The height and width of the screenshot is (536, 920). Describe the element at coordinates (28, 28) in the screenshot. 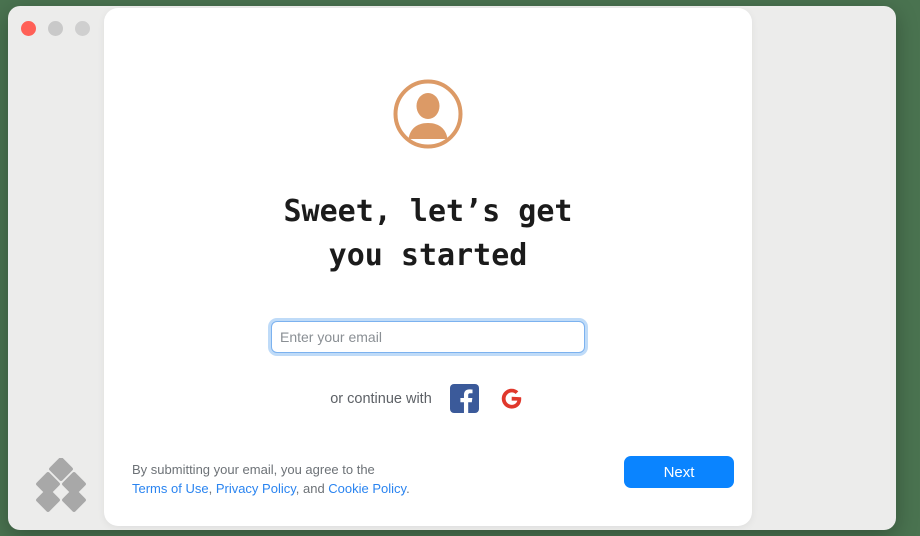

I see `close-window-button` at that location.